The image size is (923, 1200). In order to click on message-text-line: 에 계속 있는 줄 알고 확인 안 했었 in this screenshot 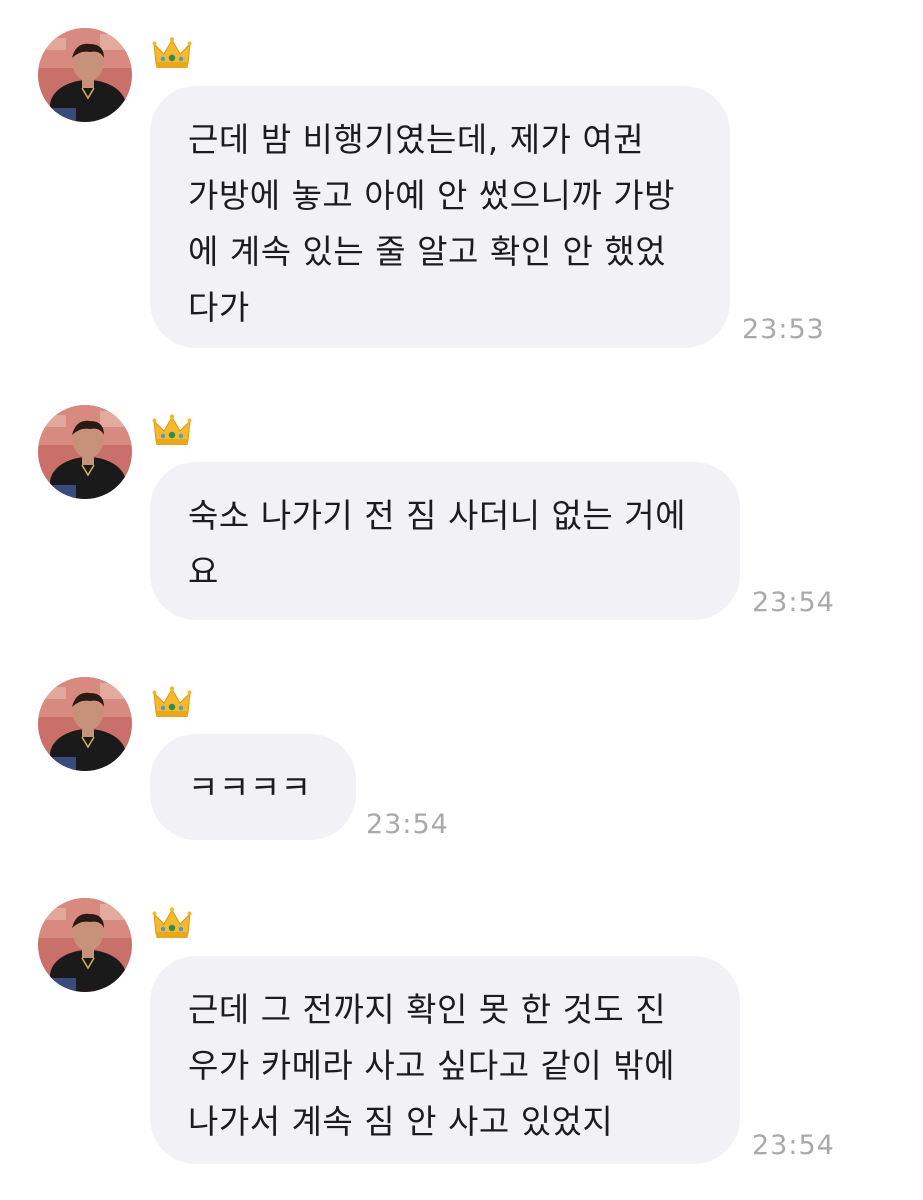, I will do `click(427, 251)`.